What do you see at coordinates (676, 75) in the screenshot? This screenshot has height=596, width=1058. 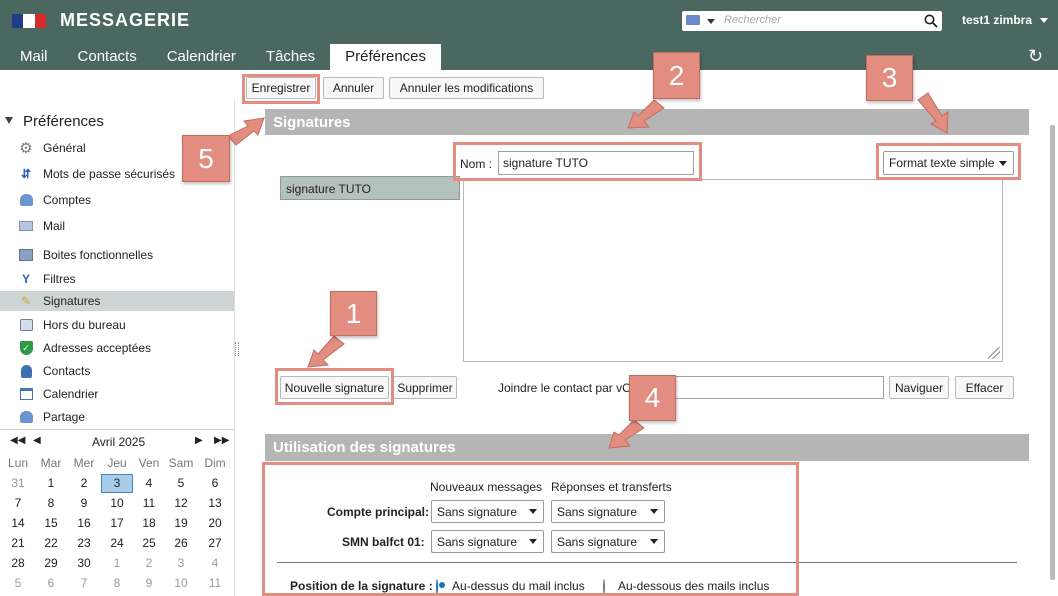 I see `callout-2: 2` at bounding box center [676, 75].